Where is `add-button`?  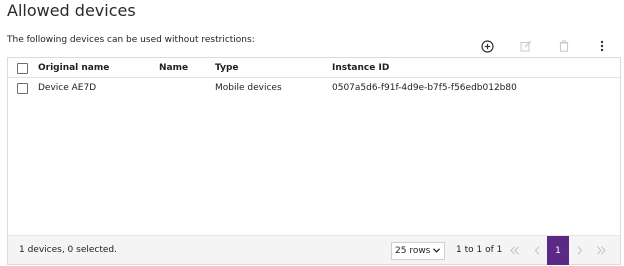
add-button is located at coordinates (487, 46).